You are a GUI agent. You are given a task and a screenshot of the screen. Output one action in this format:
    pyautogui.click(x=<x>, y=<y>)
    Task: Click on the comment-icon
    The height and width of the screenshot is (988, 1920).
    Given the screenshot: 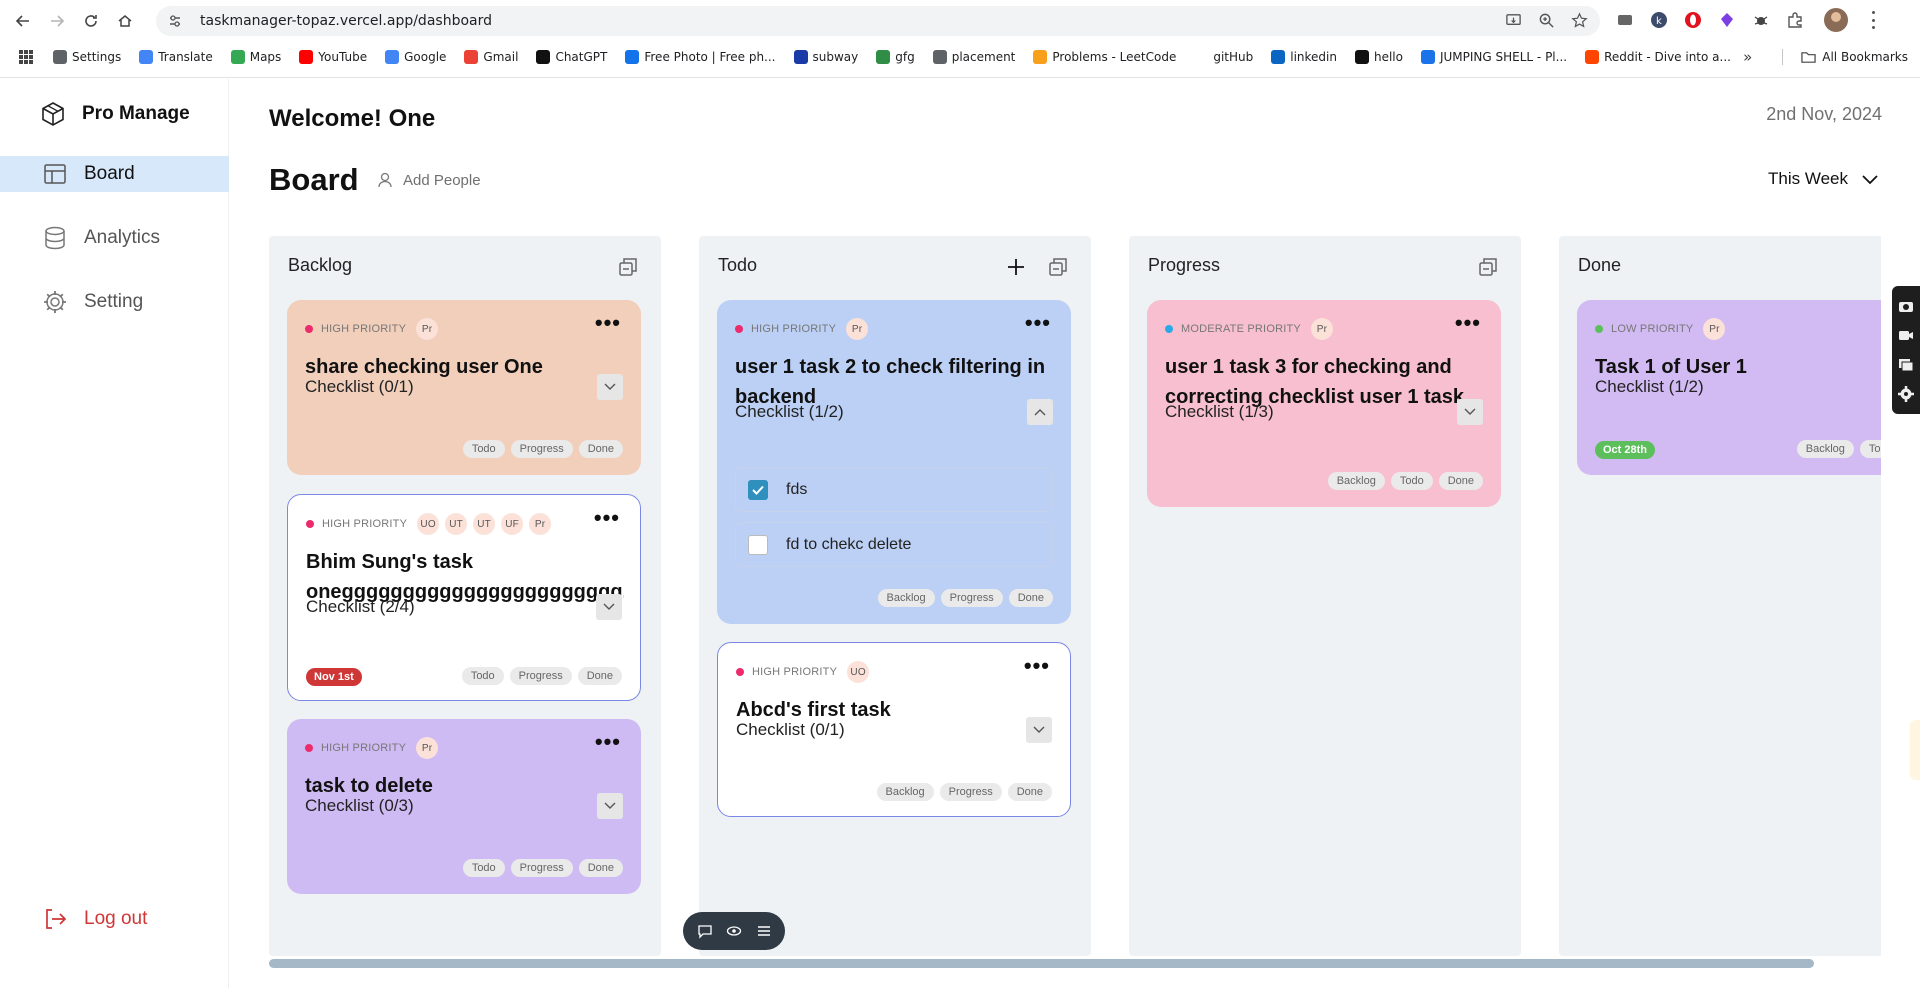 What is the action you would take?
    pyautogui.click(x=705, y=931)
    